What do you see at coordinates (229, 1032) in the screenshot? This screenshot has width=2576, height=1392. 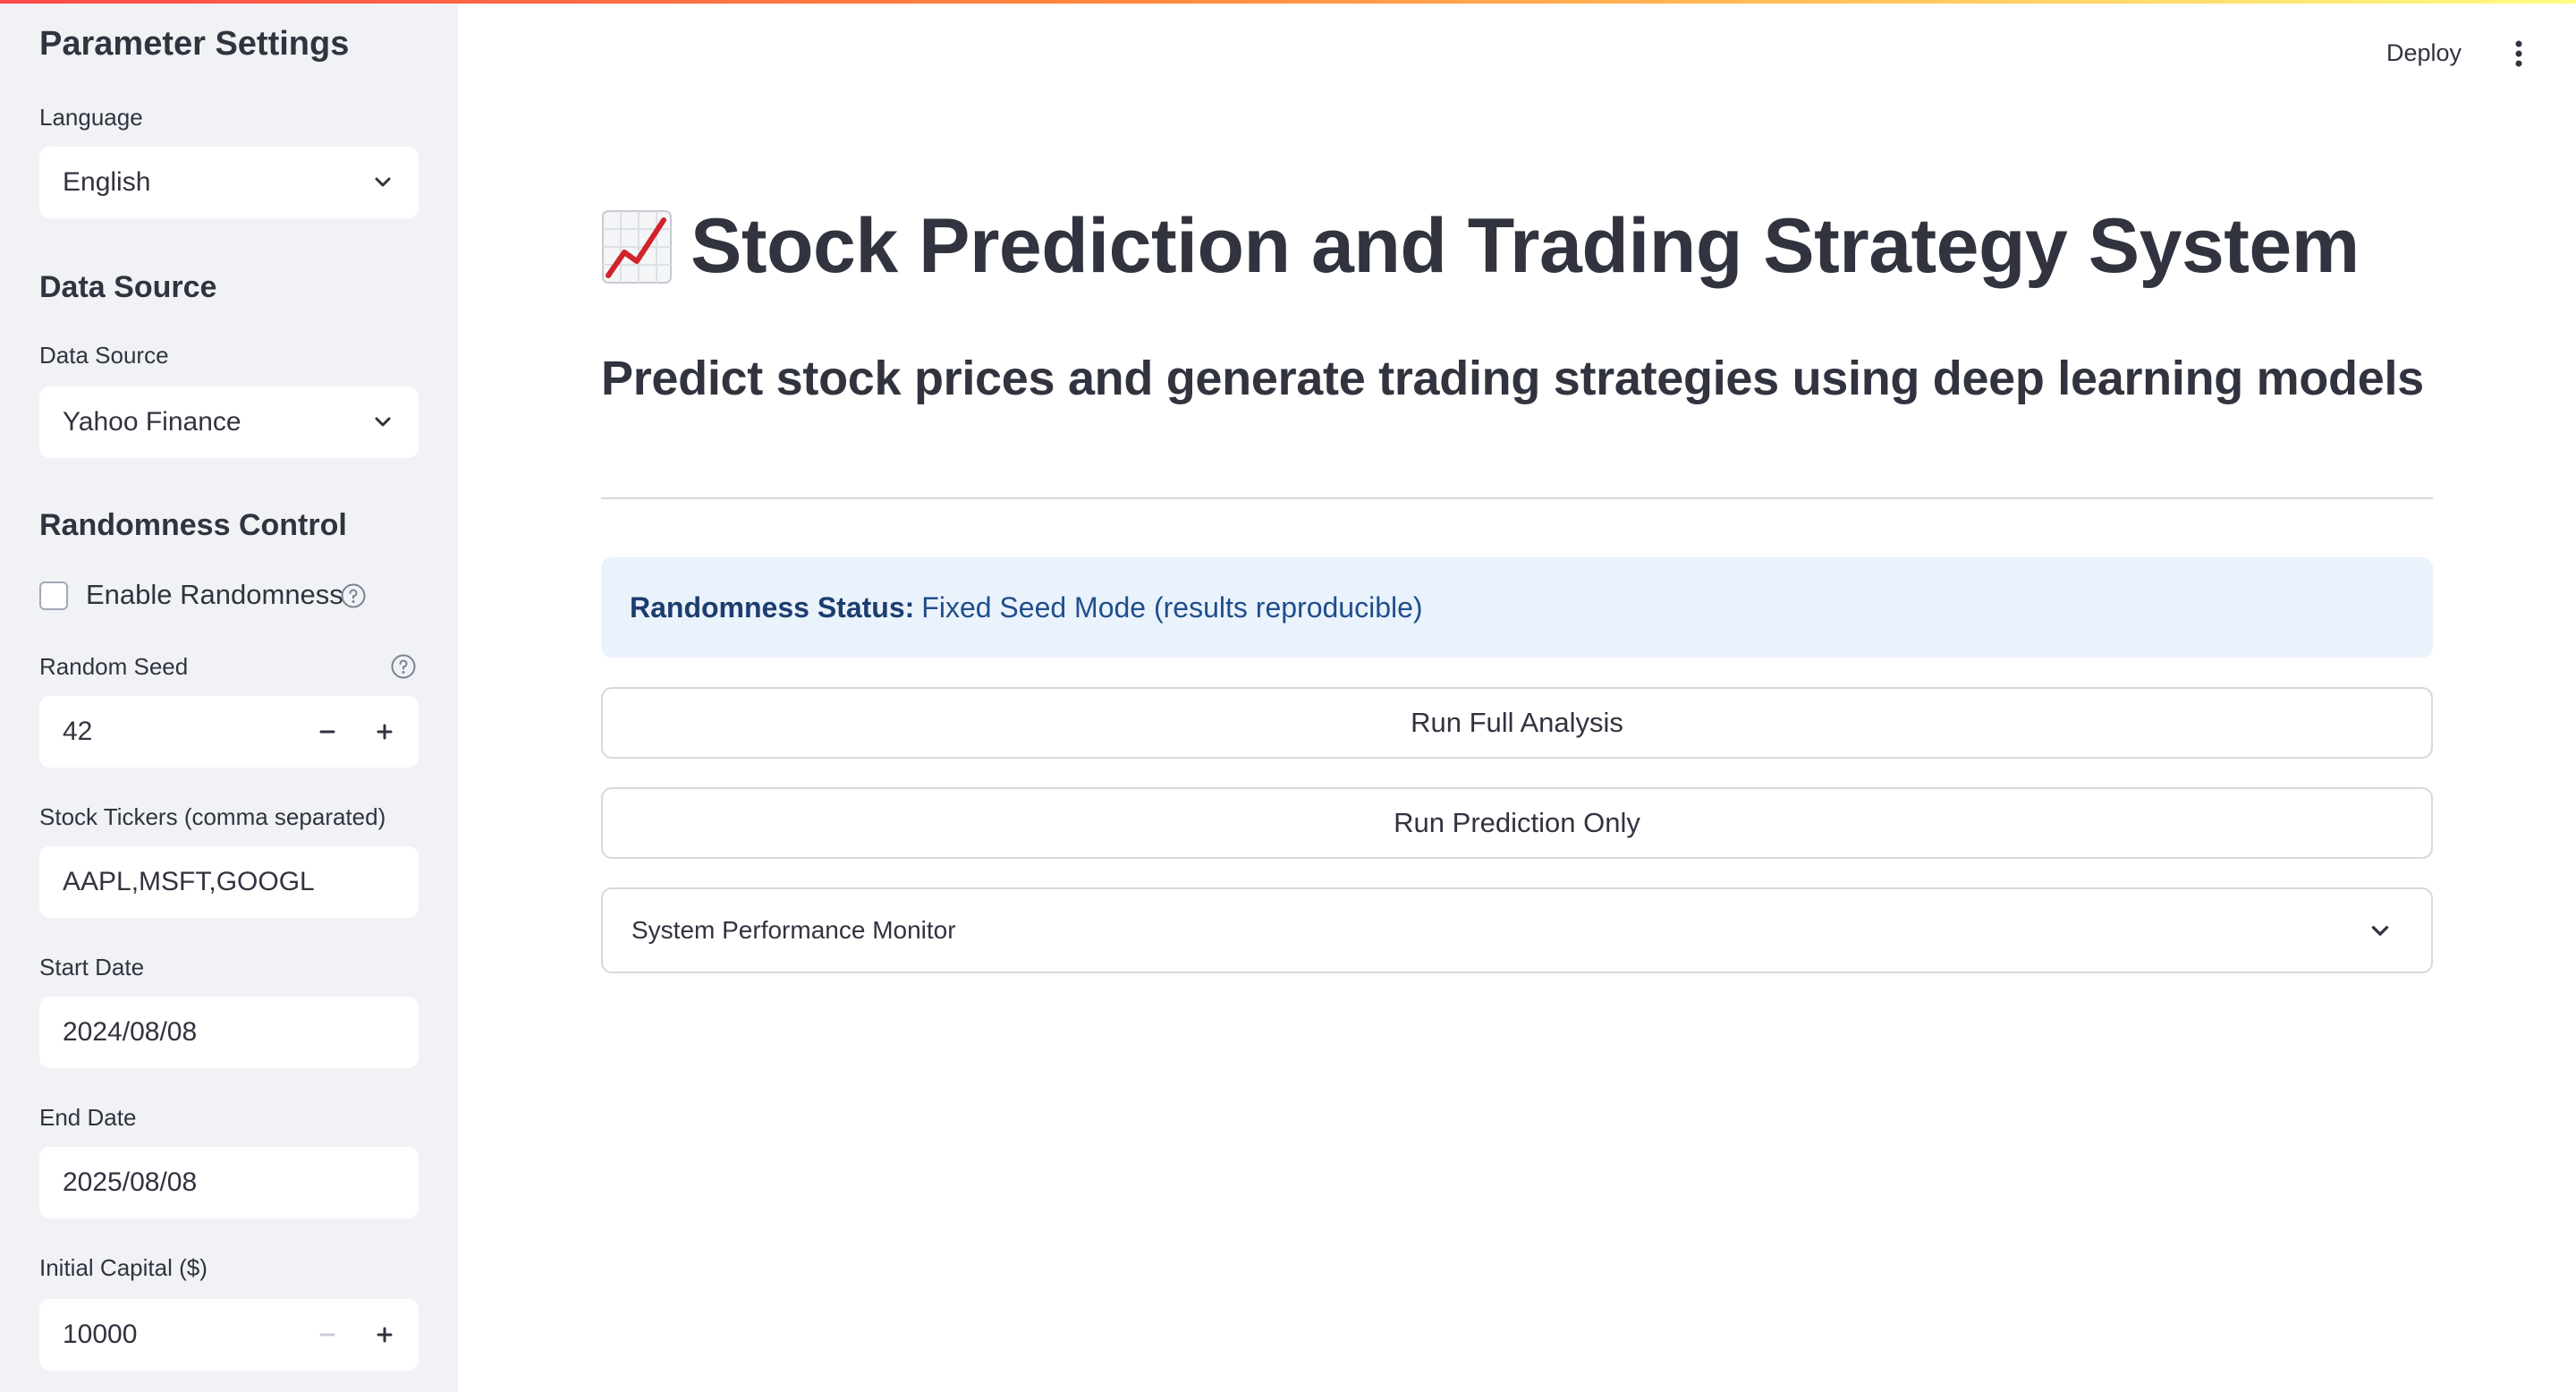 I see `start-date-input: 2024/08/08` at bounding box center [229, 1032].